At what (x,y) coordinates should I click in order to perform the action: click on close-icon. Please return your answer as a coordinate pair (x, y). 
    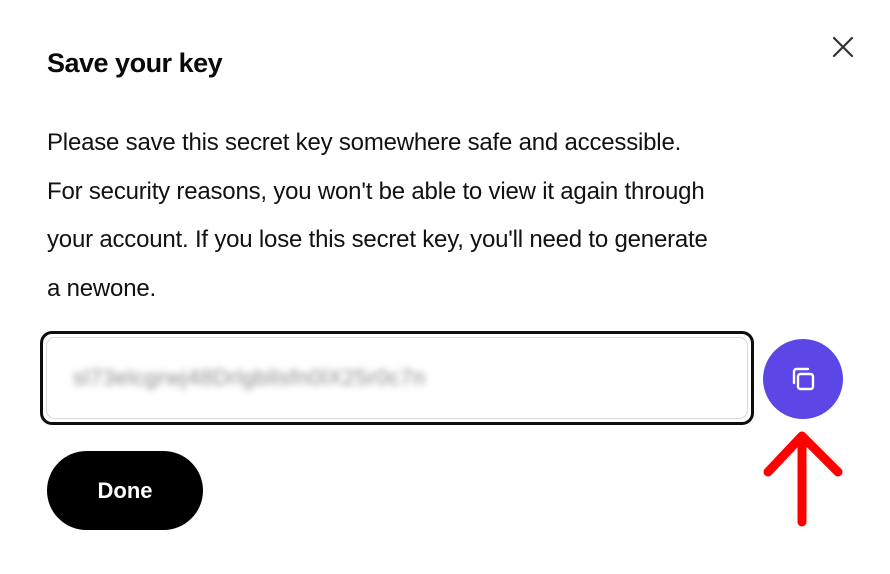
    Looking at the image, I should click on (843, 47).